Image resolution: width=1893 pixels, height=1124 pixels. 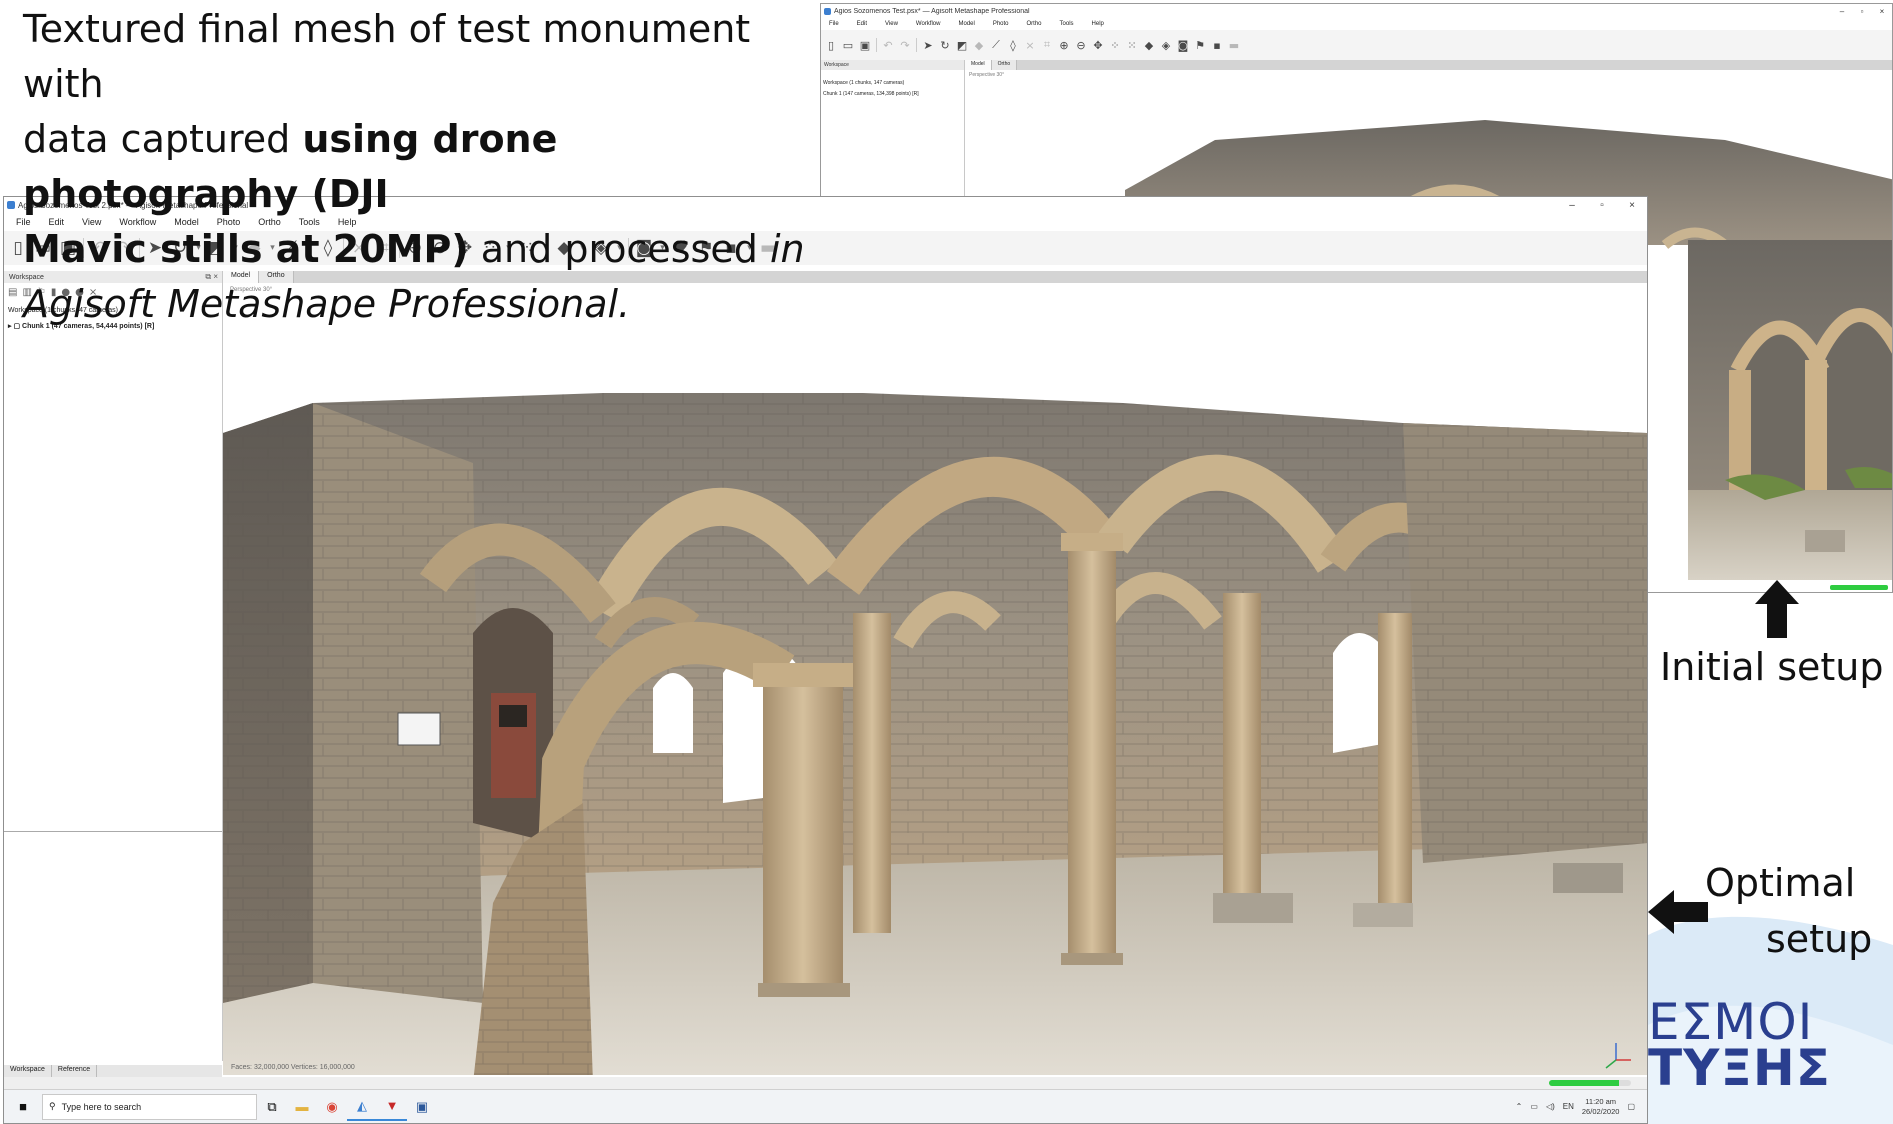 What do you see at coordinates (392, 1107) in the screenshot?
I see `acrobat-taskbar-icon: ▼` at bounding box center [392, 1107].